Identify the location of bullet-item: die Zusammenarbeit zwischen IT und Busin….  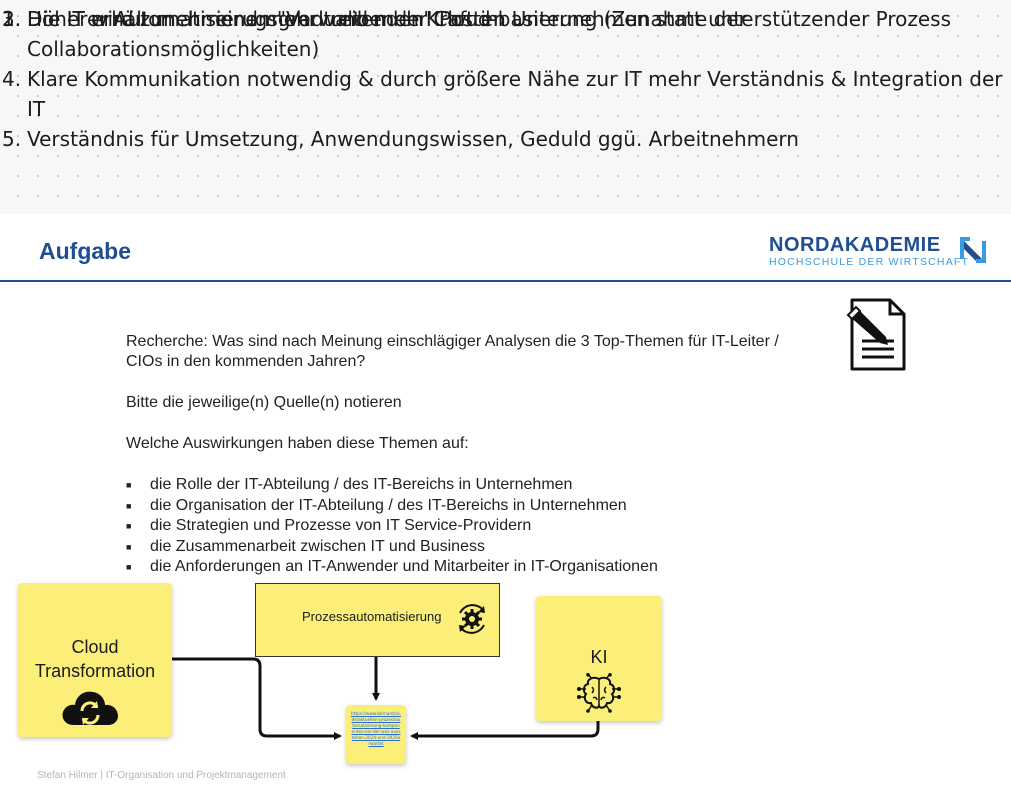
(466, 547).